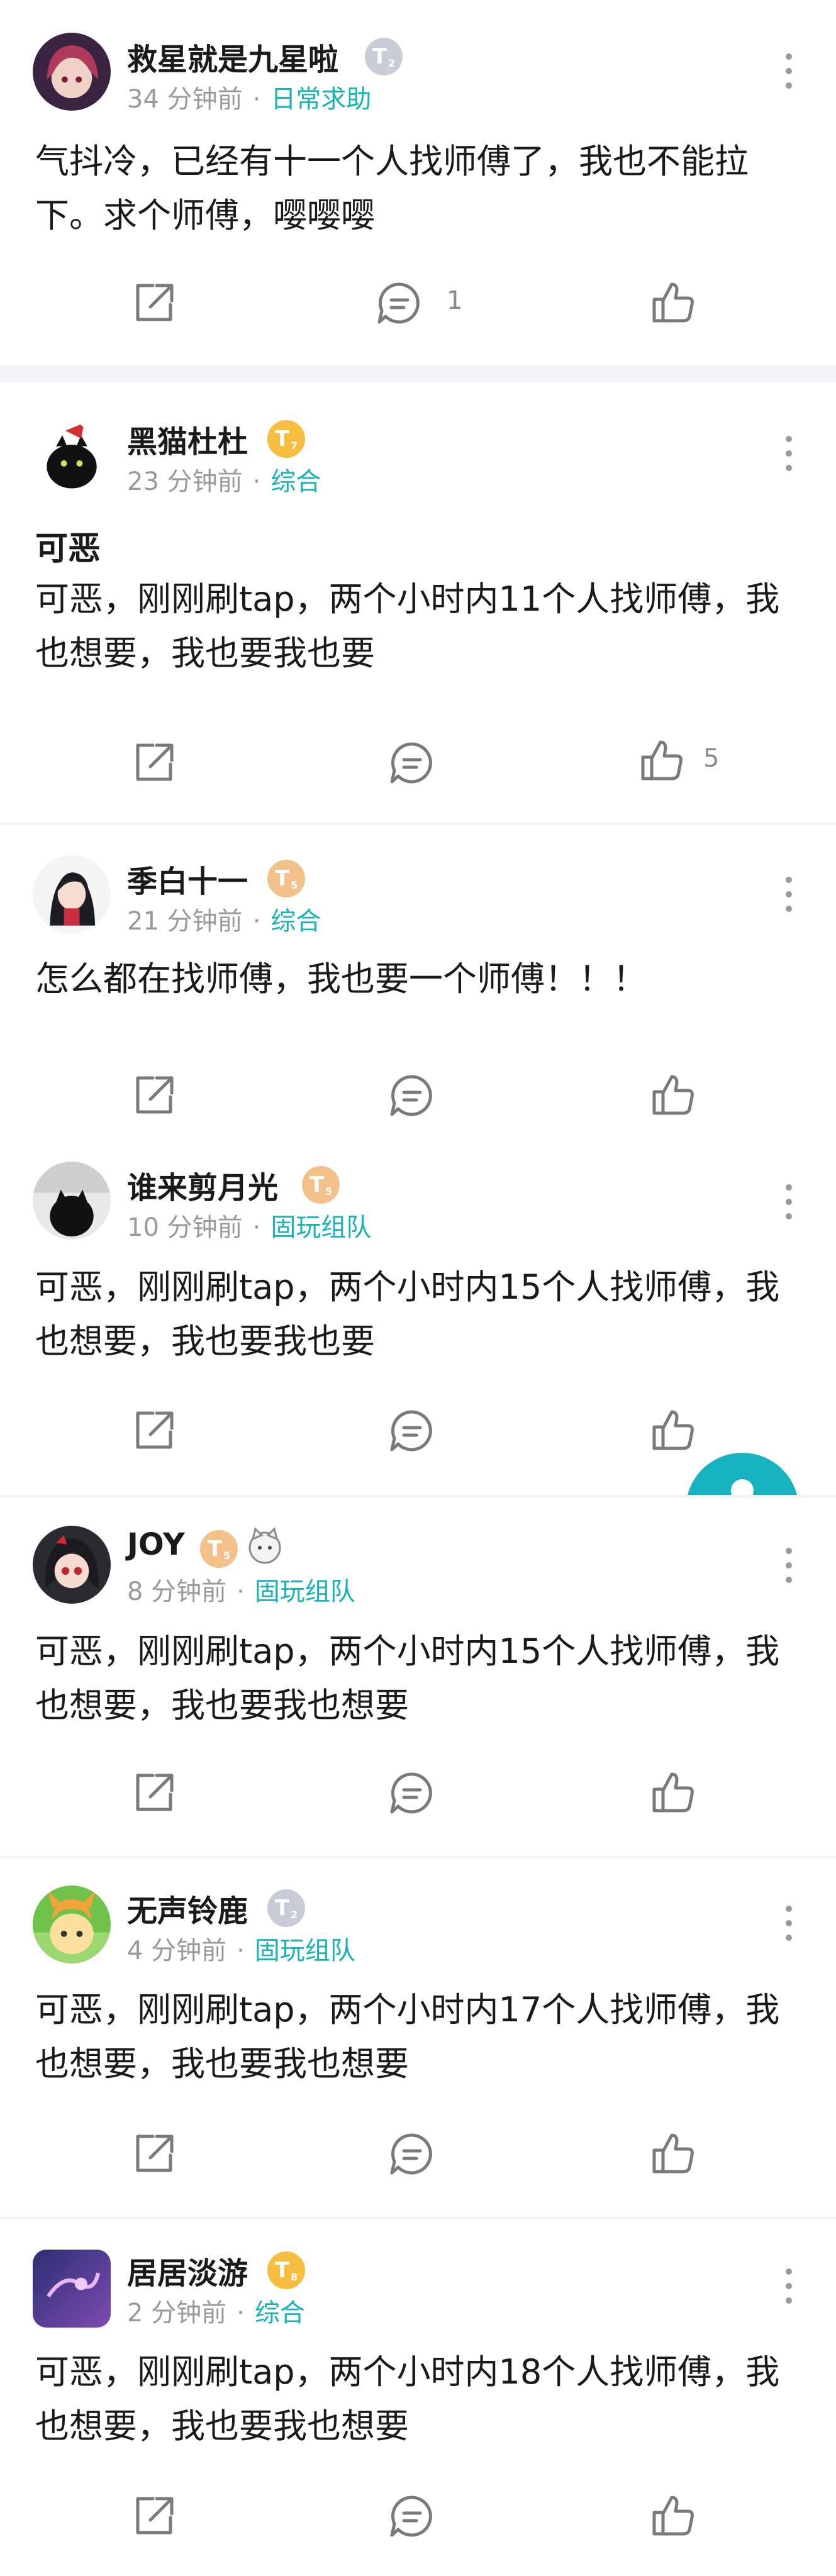 The width and height of the screenshot is (836, 2576). Describe the element at coordinates (177, 1591) in the screenshot. I see `post-time: 8 分钟前` at that location.